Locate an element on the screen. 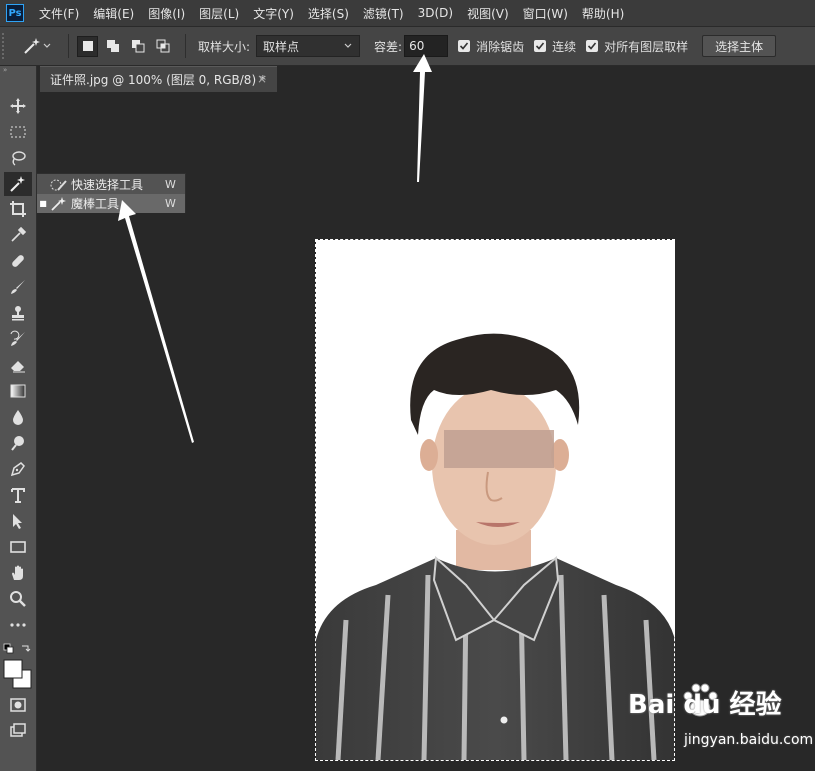 Image resolution: width=815 pixels, height=771 pixels. type-icon is located at coordinates (18, 495).